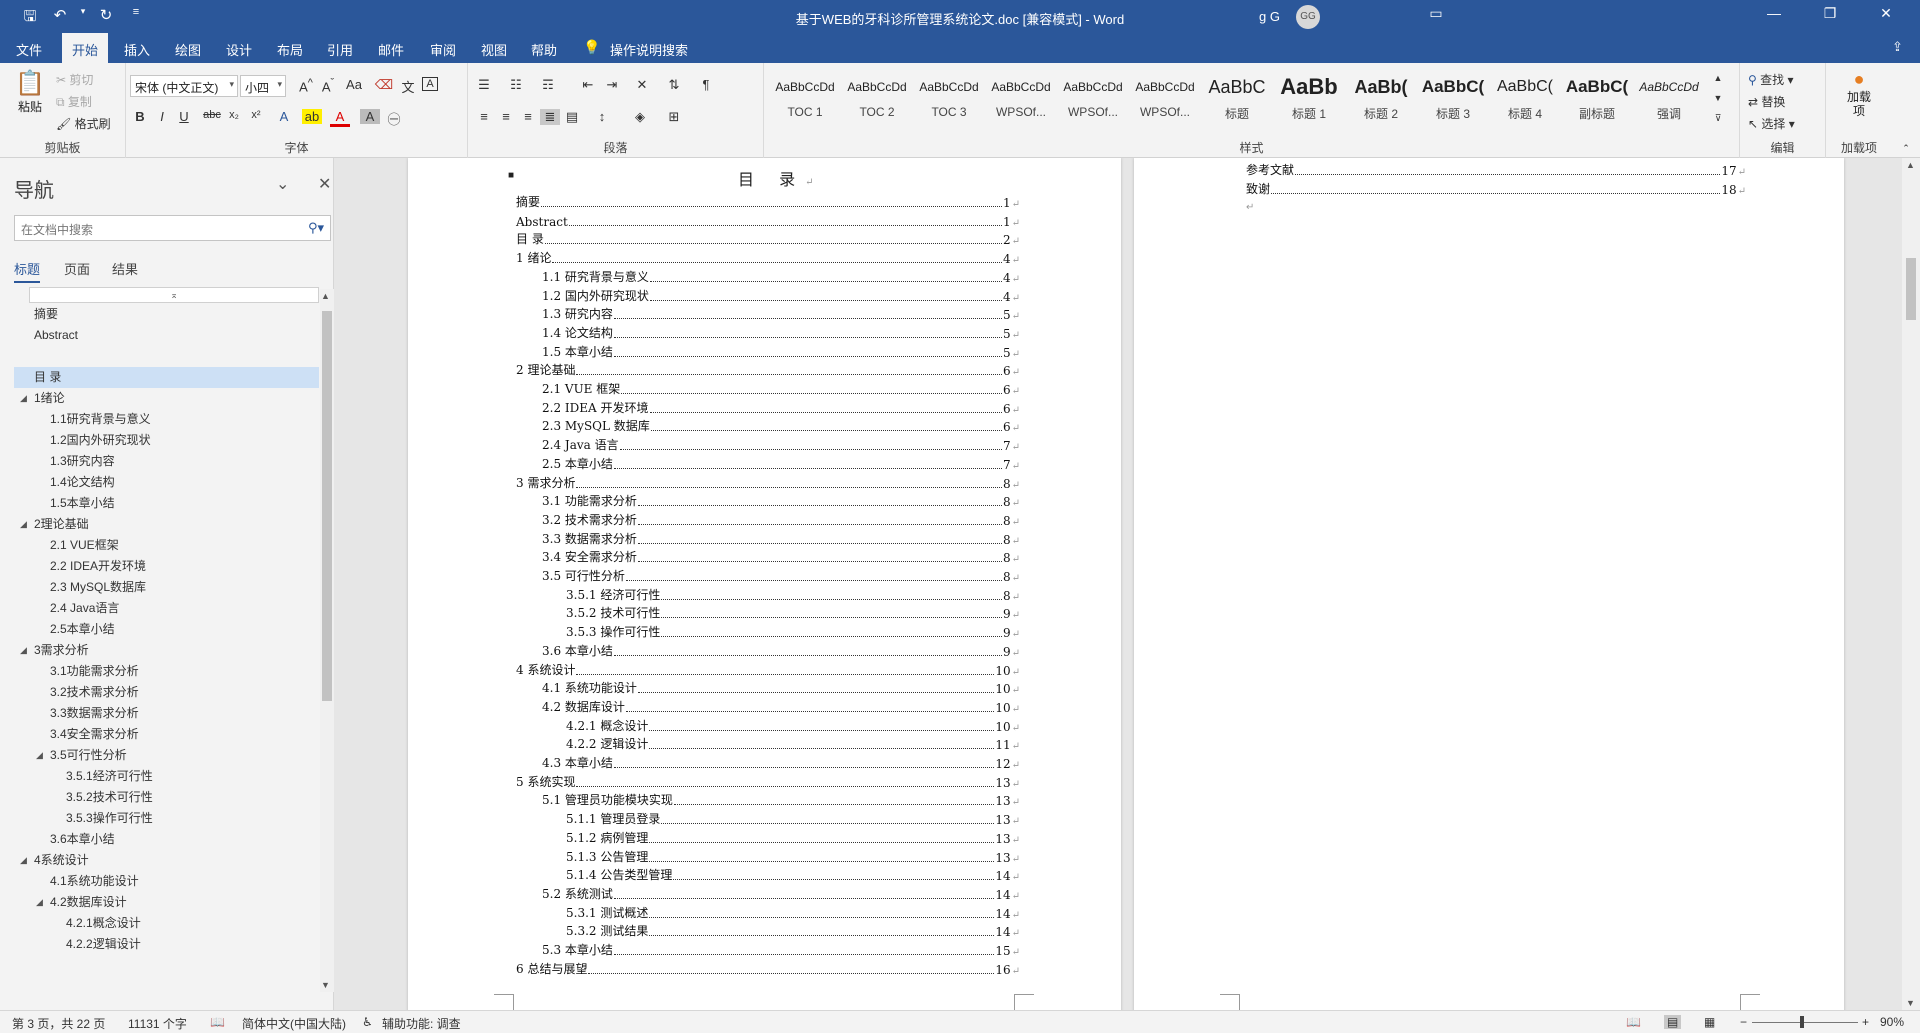 The height and width of the screenshot is (1033, 1920). I want to click on restore-icon: ❐, so click(1830, 13).